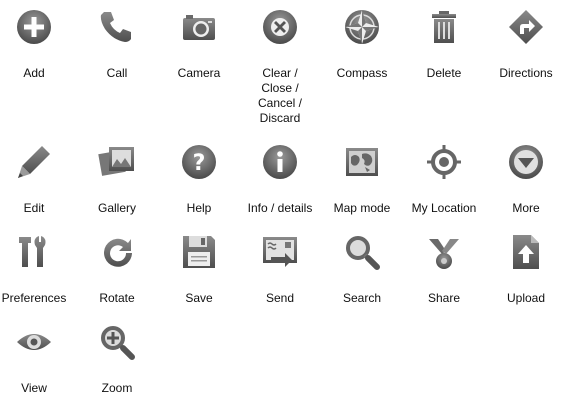 This screenshot has width=563, height=409. Describe the element at coordinates (280, 298) in the screenshot. I see `send-label: Send` at that location.